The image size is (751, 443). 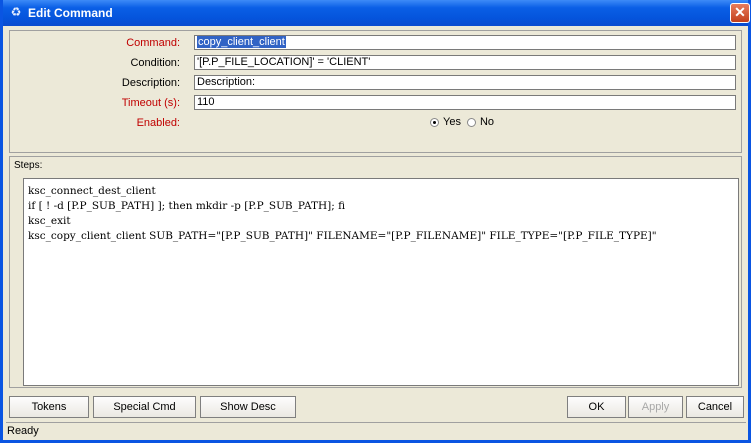 What do you see at coordinates (144, 407) in the screenshot?
I see `special-cmd-button: Special Cmd` at bounding box center [144, 407].